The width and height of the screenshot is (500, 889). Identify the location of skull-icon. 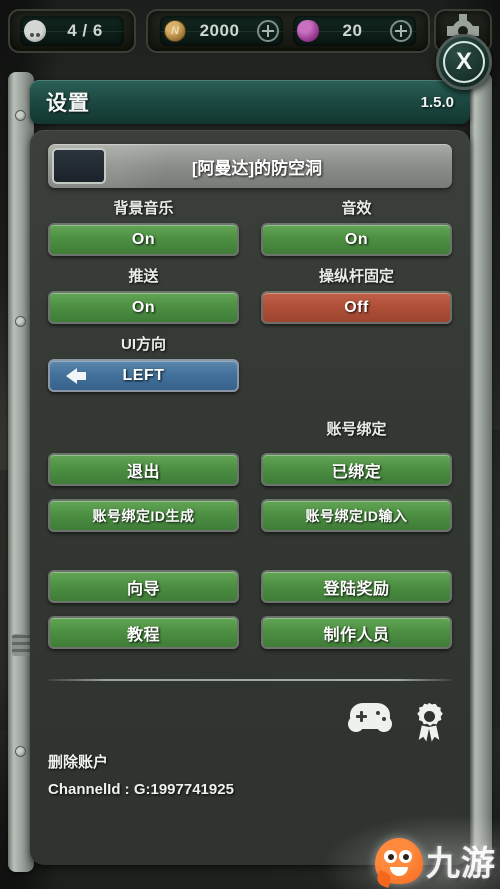
(35, 31).